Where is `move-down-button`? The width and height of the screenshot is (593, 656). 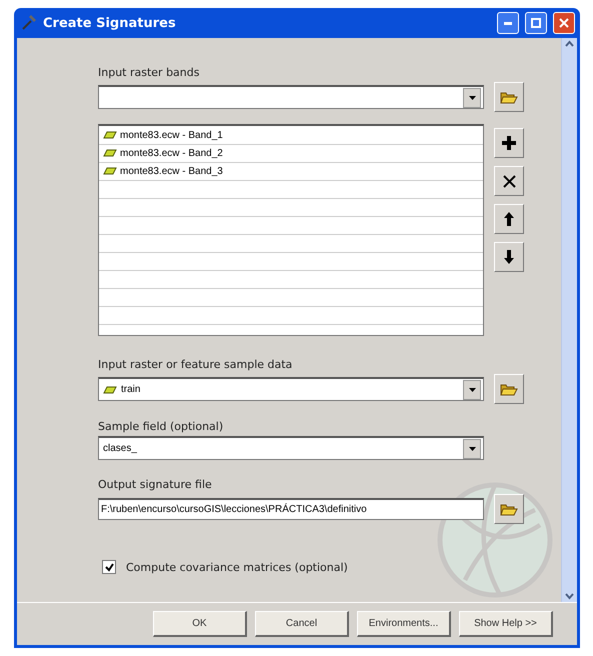 move-down-button is located at coordinates (509, 257).